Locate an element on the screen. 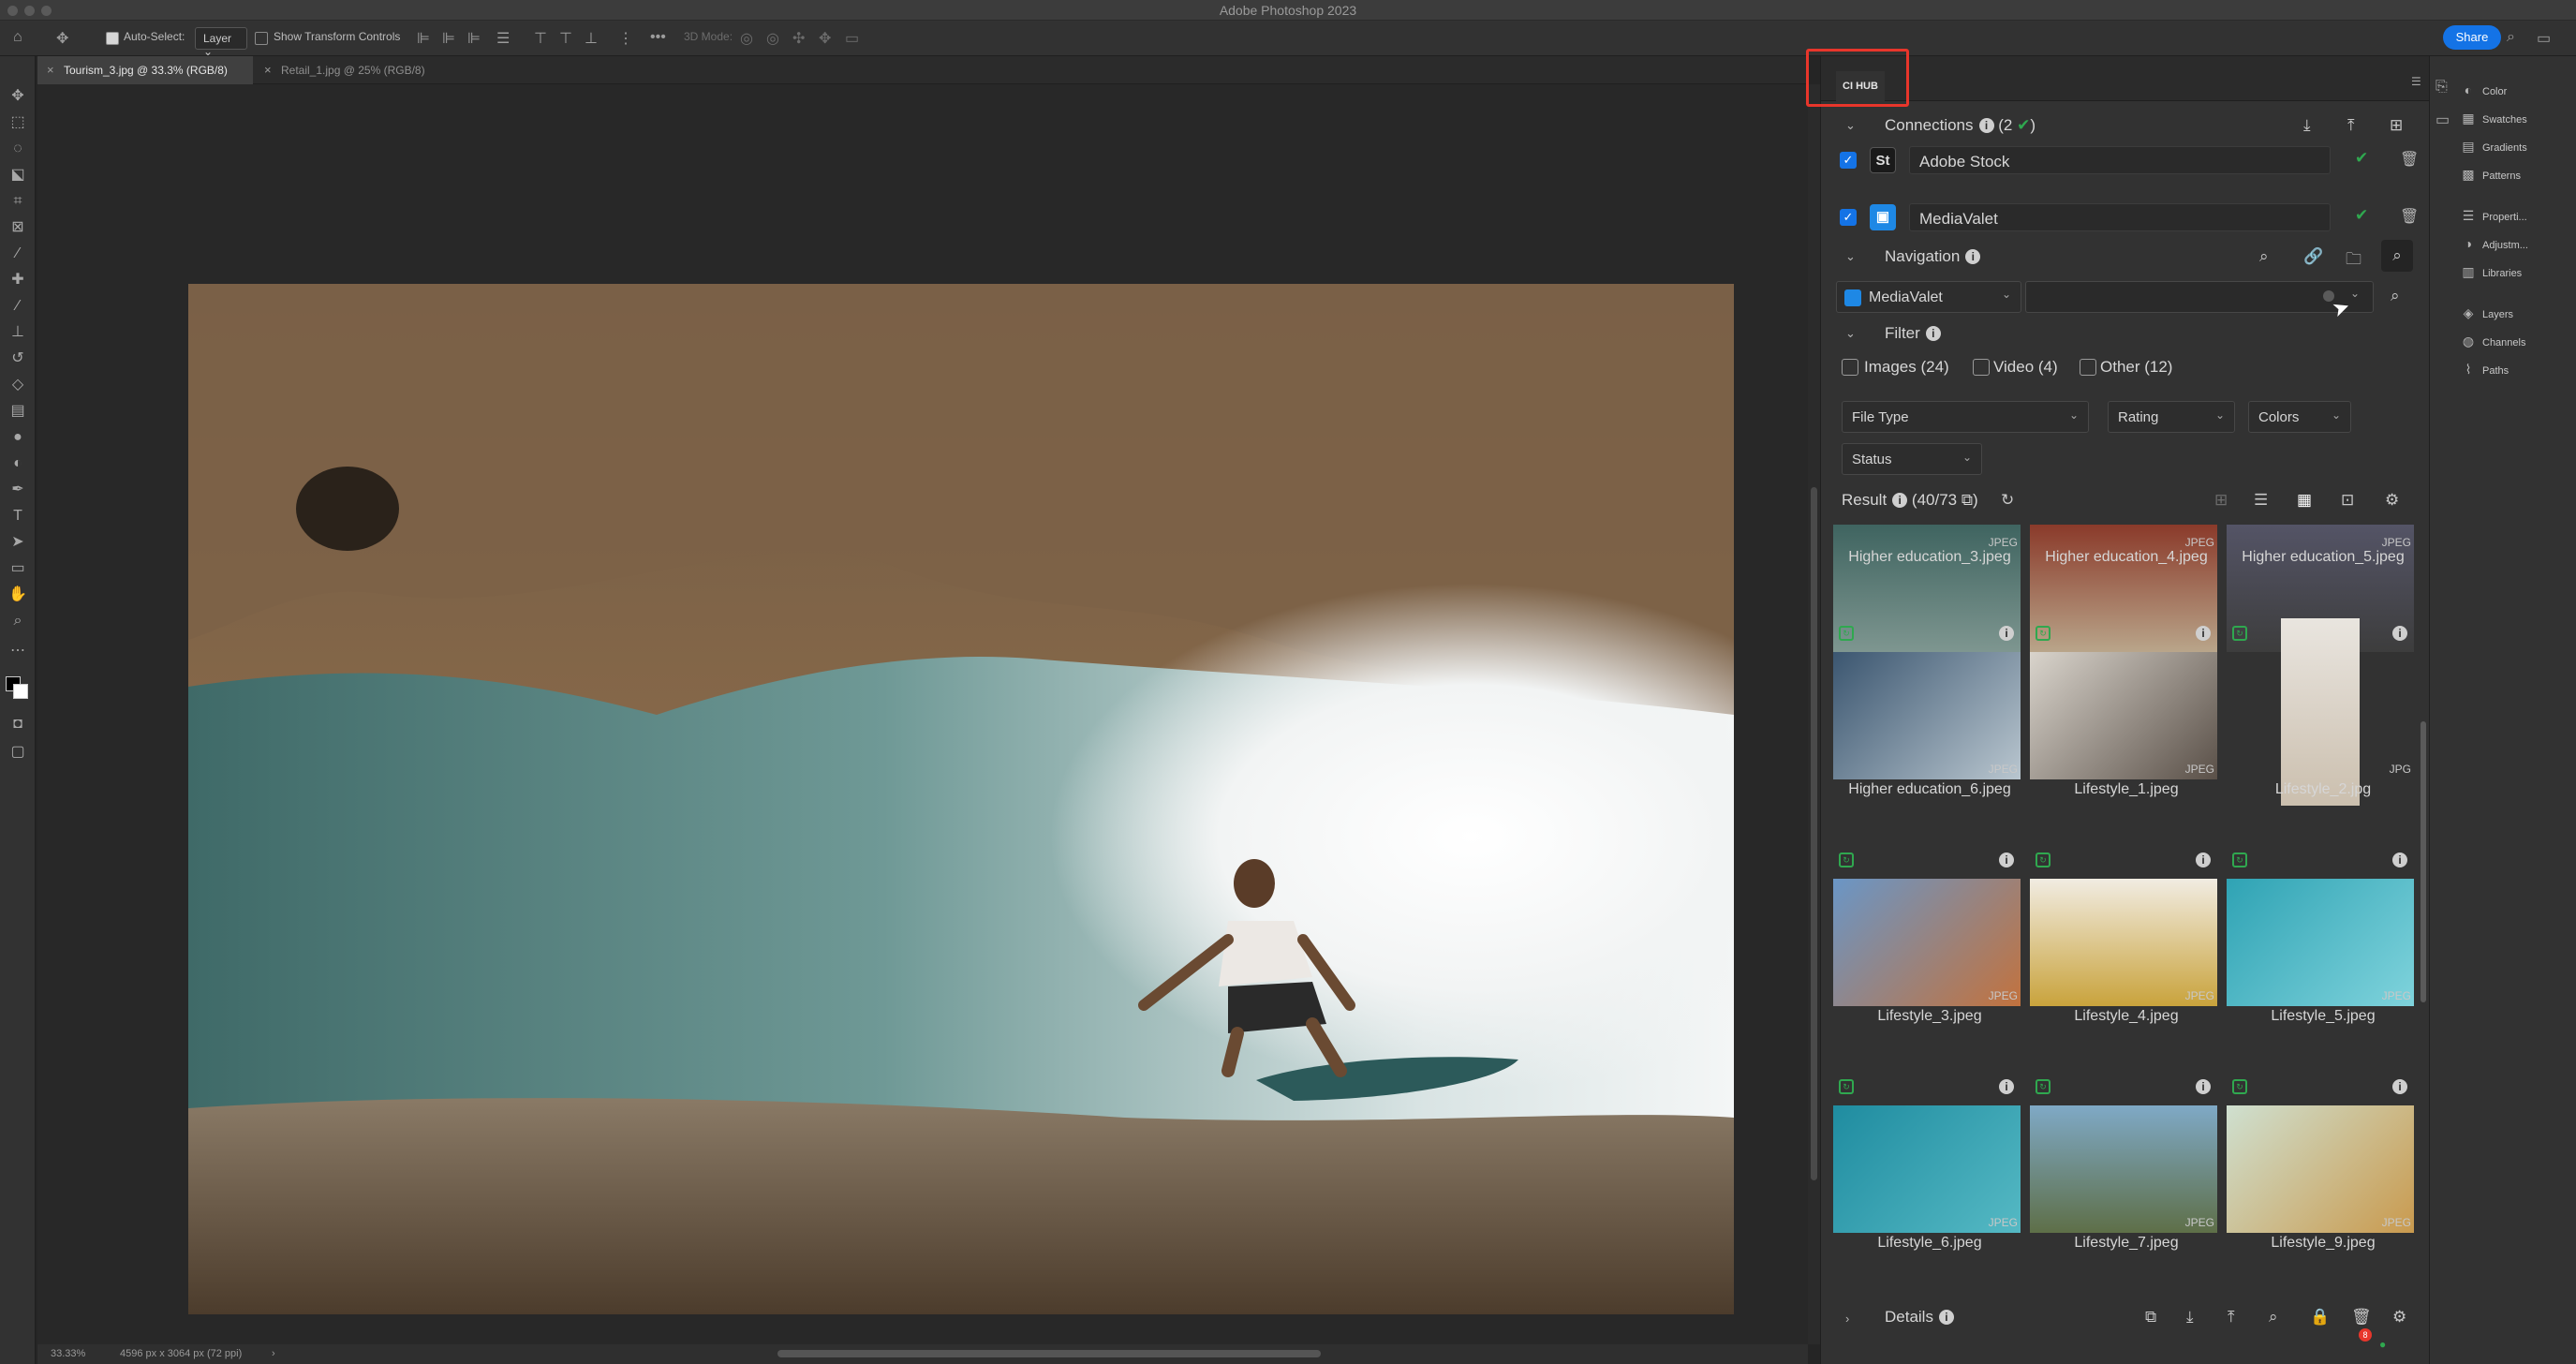 The width and height of the screenshot is (2576, 1364). asset-card: ↻ i JPEG Lifestyle_1.jpeg is located at coordinates (2123, 730).